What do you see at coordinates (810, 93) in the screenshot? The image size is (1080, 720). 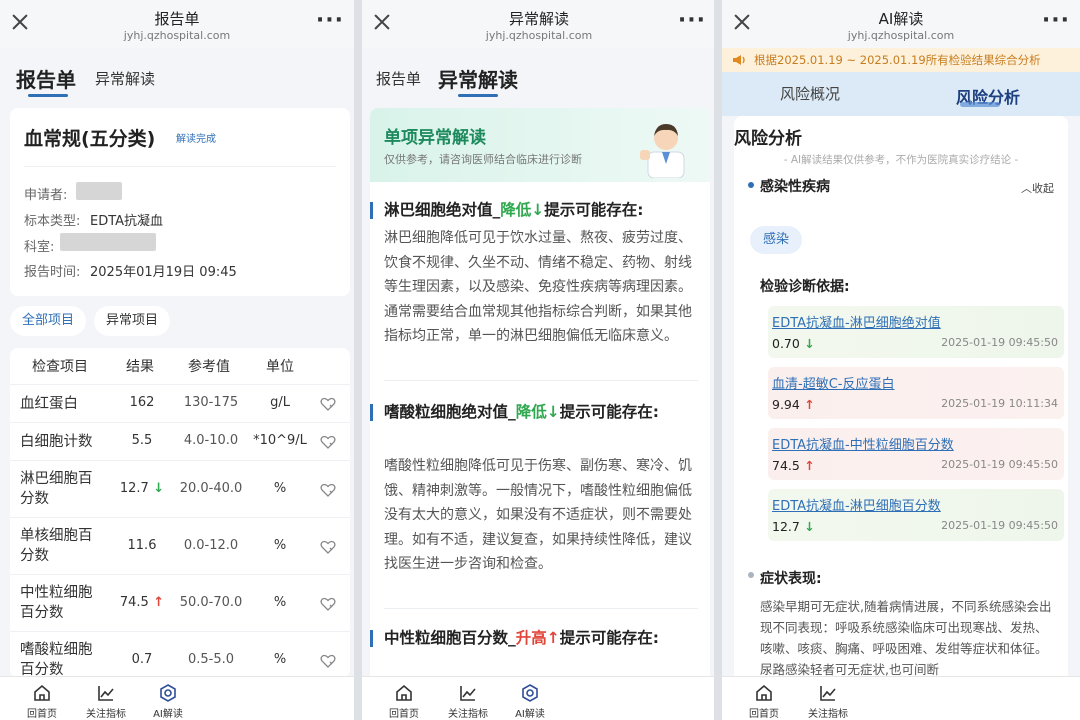 I see `tab-risk-overview: 风险概况` at bounding box center [810, 93].